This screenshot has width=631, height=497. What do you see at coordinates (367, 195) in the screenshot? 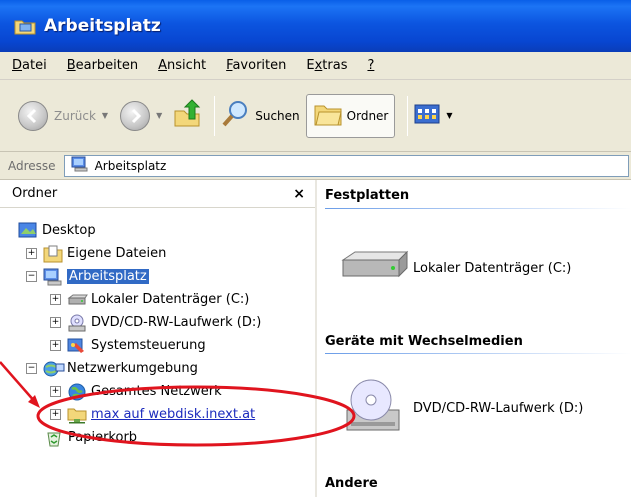
I see `section-title-festplatten: Festplatten` at bounding box center [367, 195].